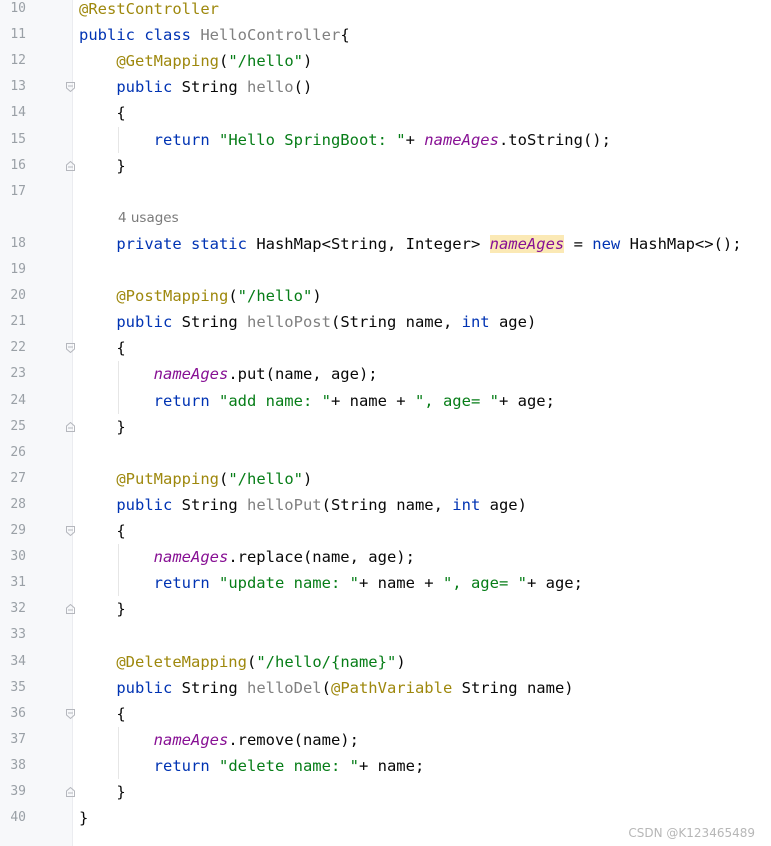 This screenshot has width=771, height=846. What do you see at coordinates (214, 35) in the screenshot?
I see `code-text: public class HelloController{` at bounding box center [214, 35].